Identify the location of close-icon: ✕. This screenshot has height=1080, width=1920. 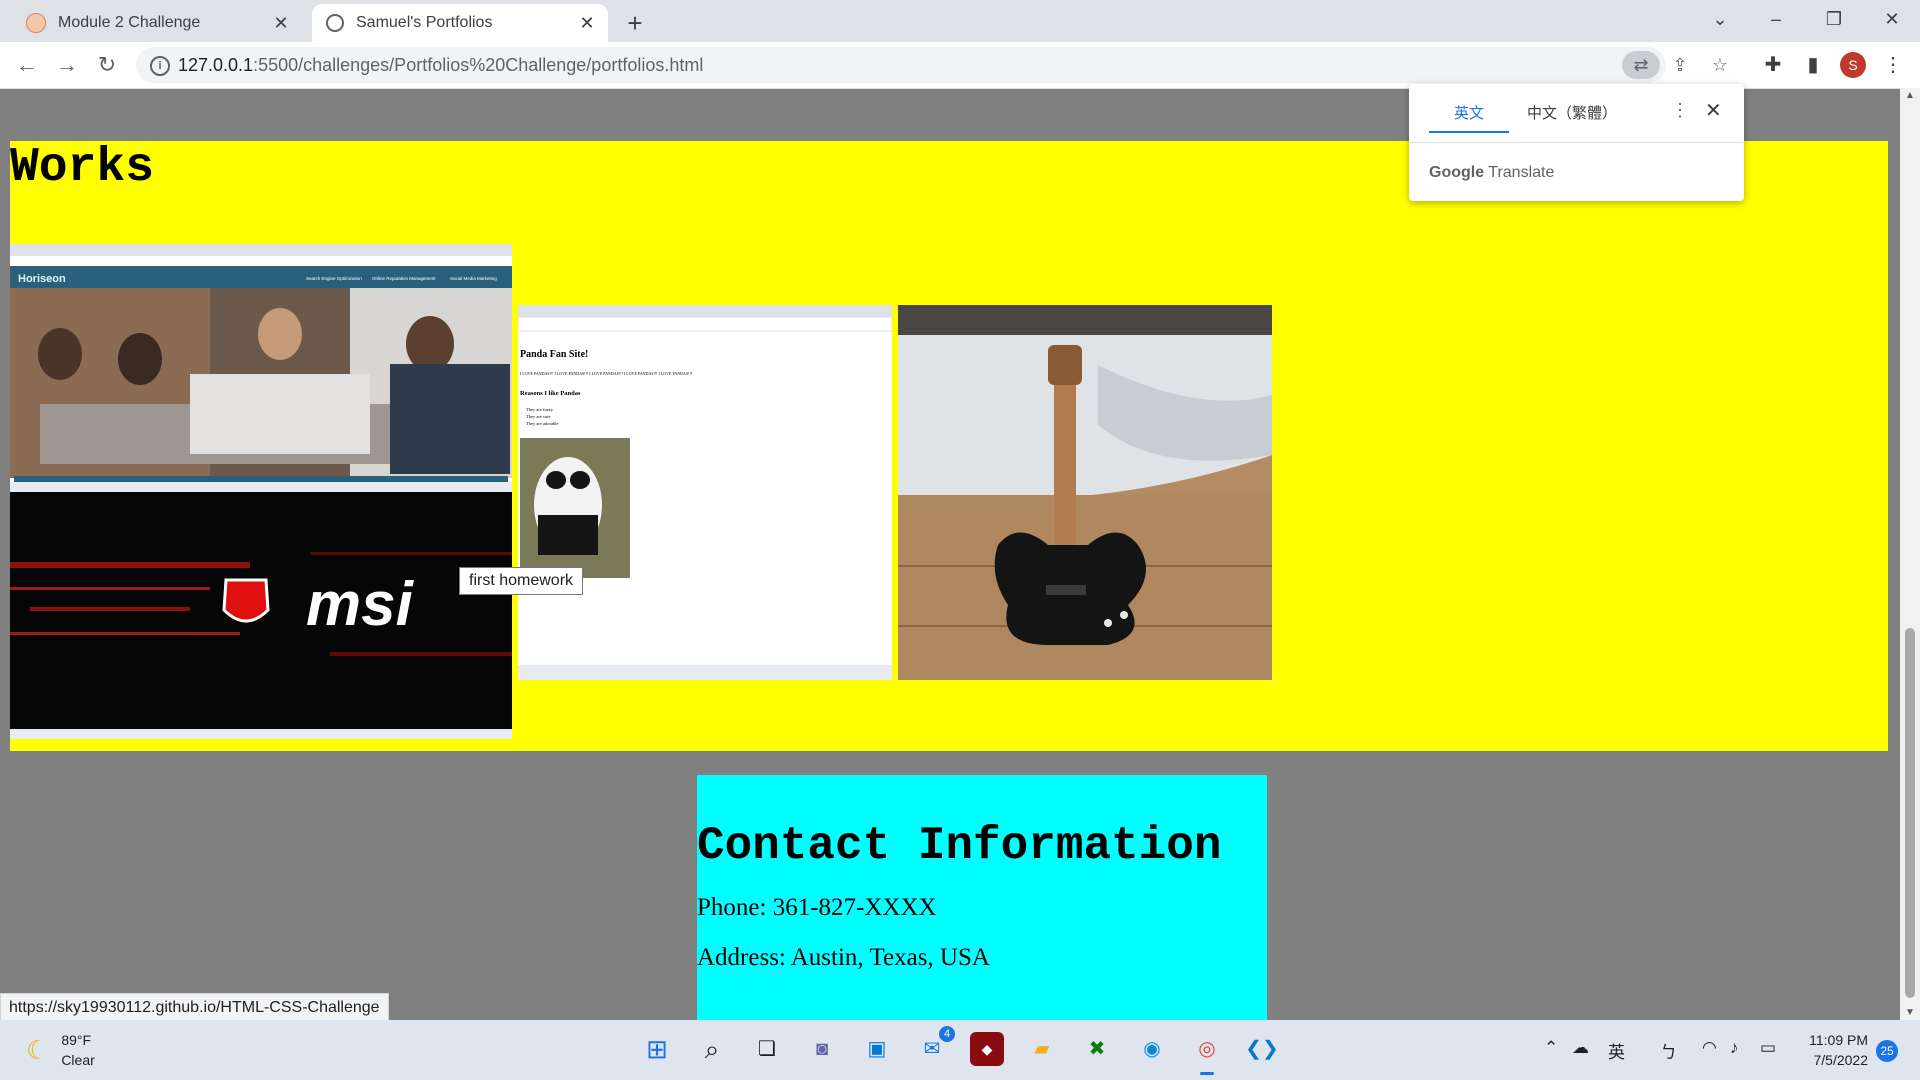
(1713, 110).